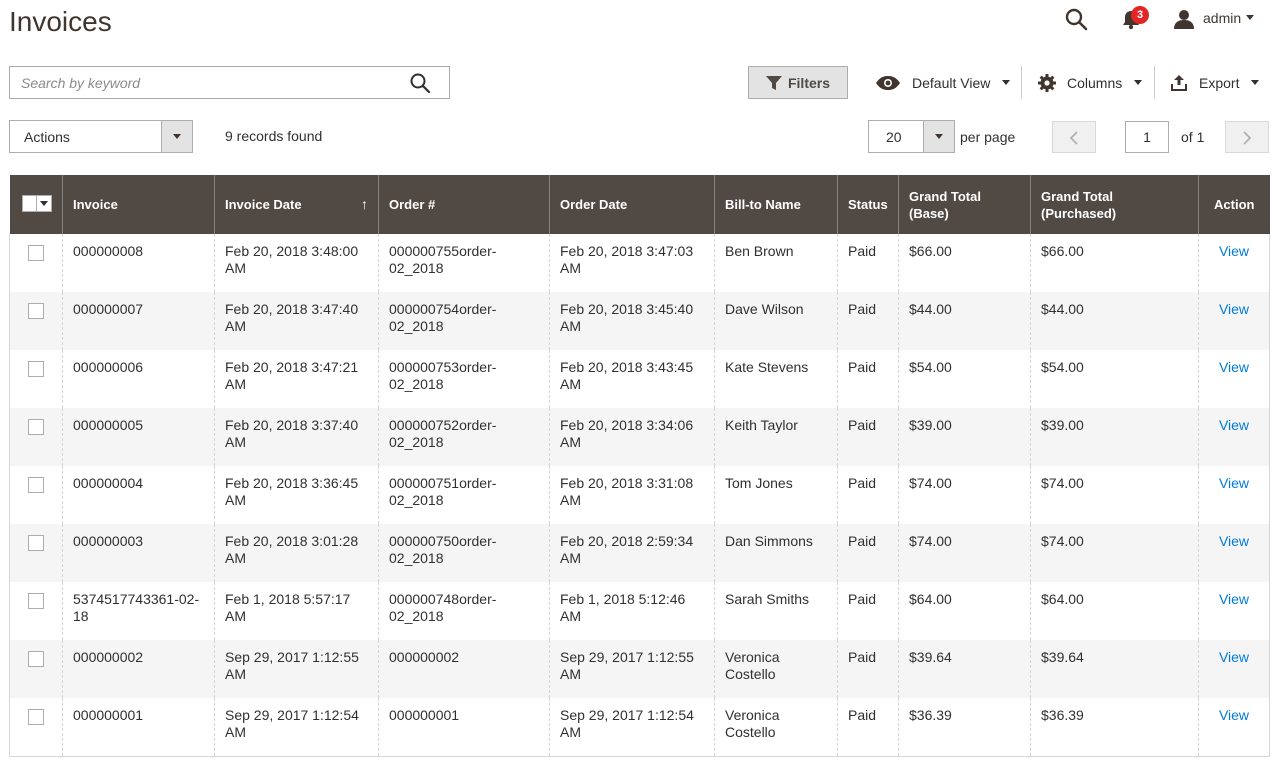 The height and width of the screenshot is (769, 1279). I want to click on per-page-select: 20, so click(911, 136).